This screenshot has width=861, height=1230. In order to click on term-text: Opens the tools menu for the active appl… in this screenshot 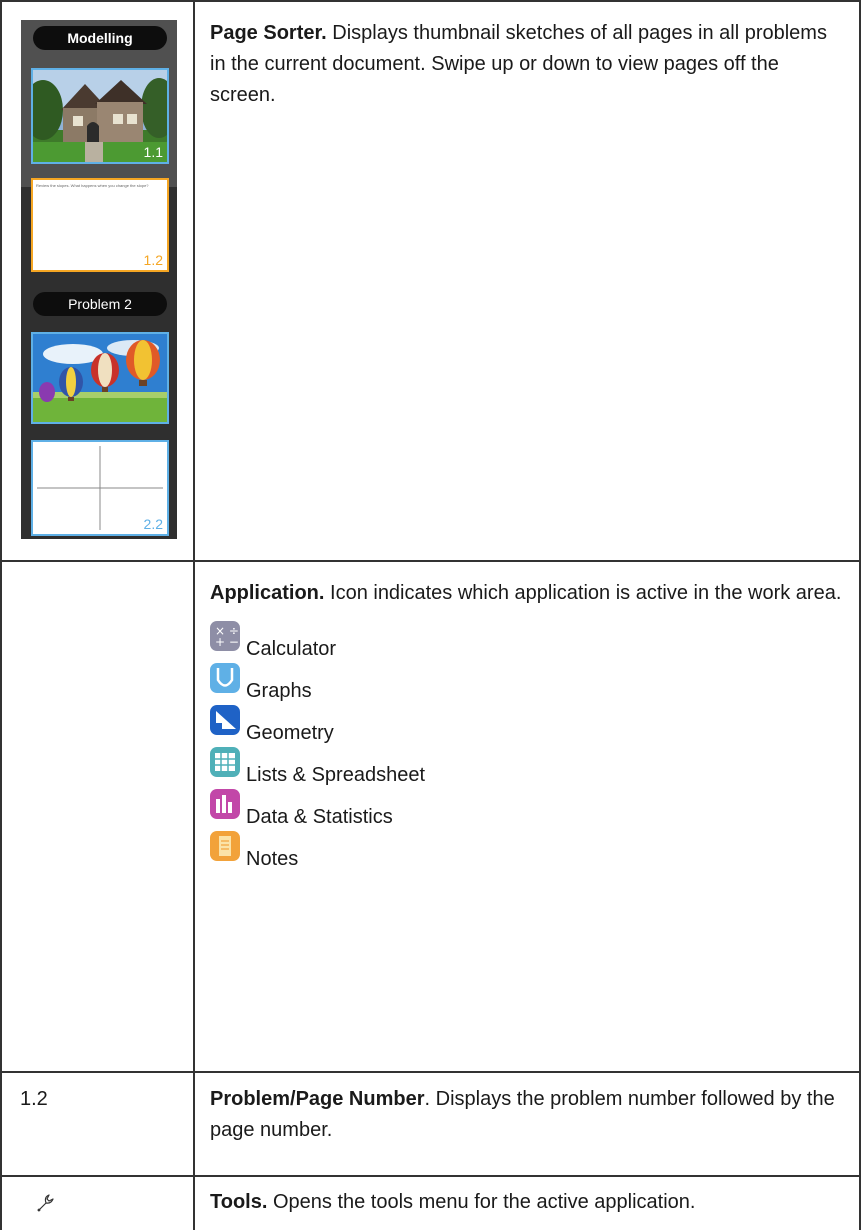, I will do `click(481, 1202)`.